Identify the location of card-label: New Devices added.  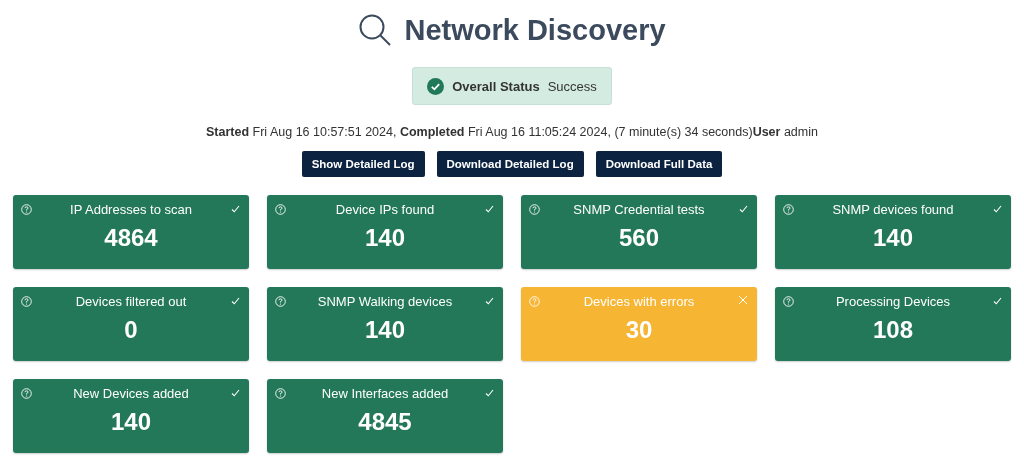
(131, 393).